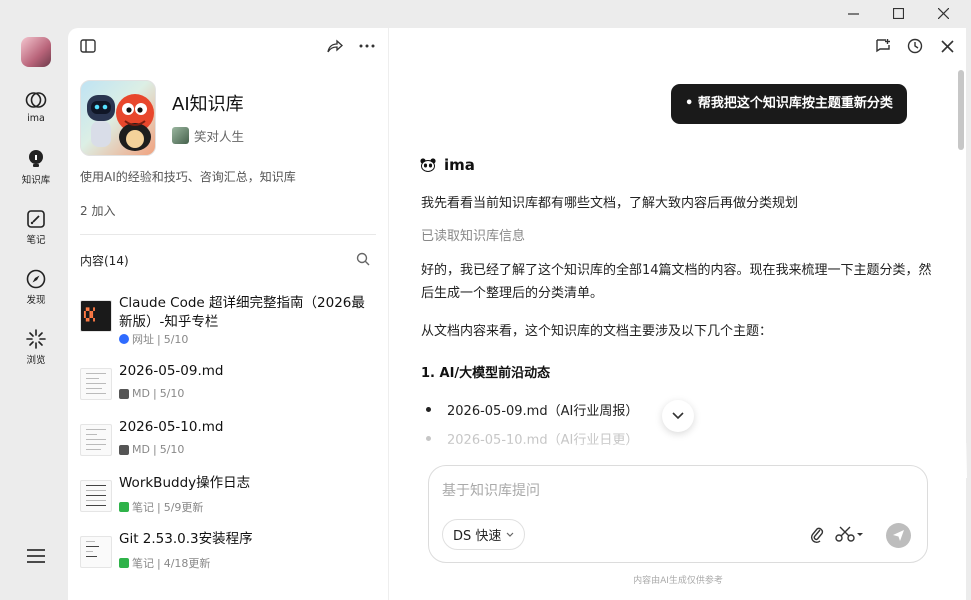 Image resolution: width=971 pixels, height=600 pixels. I want to click on compass-icon, so click(36, 279).